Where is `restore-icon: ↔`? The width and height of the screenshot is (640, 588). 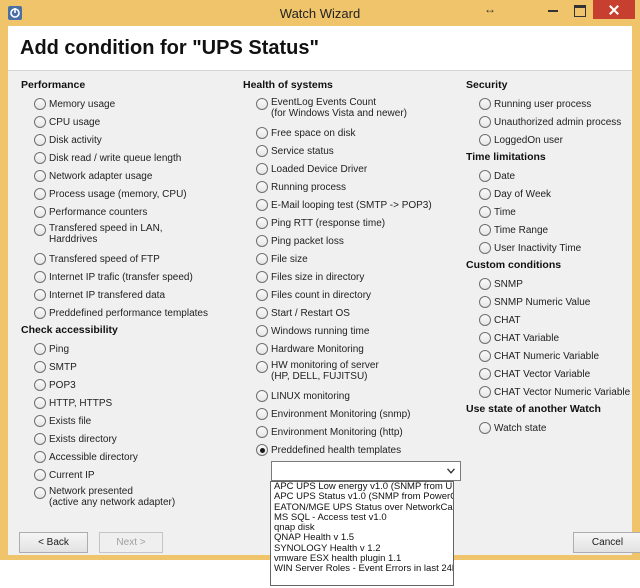
restore-icon: ↔ is located at coordinates (490, 12).